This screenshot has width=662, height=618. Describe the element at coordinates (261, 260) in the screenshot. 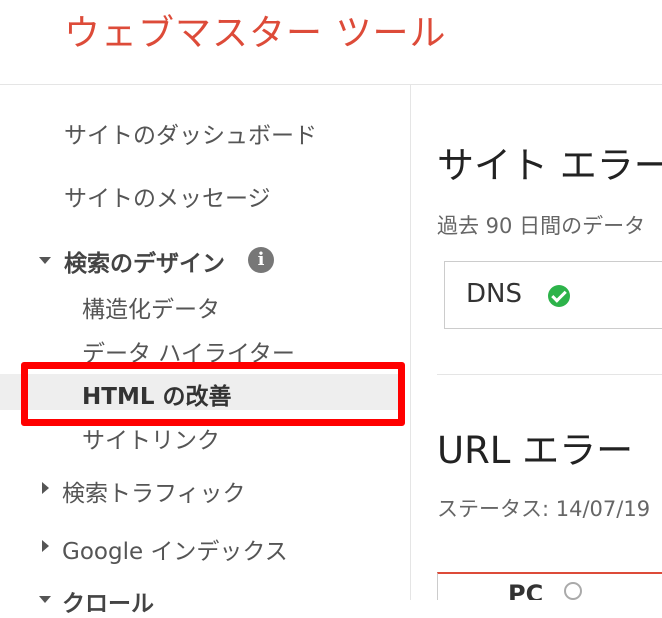

I see `info-icon: i` at that location.